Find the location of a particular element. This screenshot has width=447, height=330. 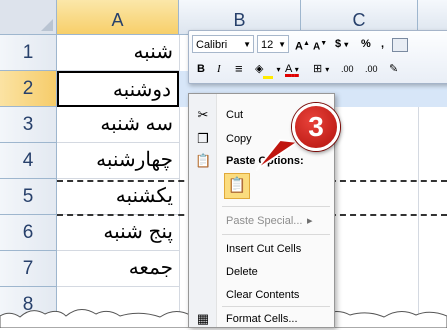

cell-a4: چهارشنبه is located at coordinates (118, 161).